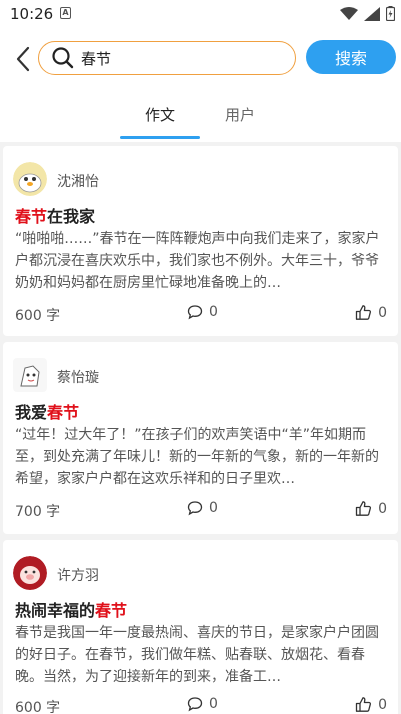 Image resolution: width=401 pixels, height=714 pixels. What do you see at coordinates (372, 13) in the screenshot?
I see `signal-icon` at bounding box center [372, 13].